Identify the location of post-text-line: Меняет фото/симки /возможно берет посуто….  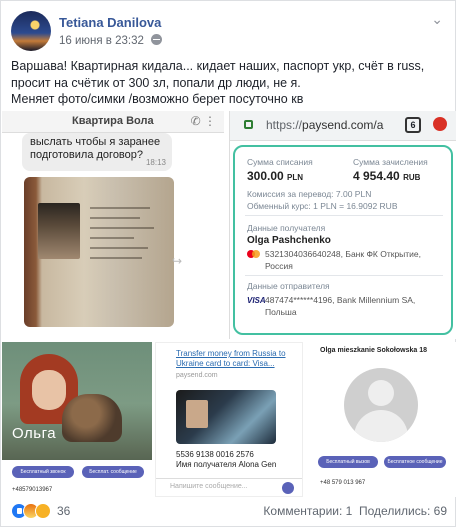
(157, 99).